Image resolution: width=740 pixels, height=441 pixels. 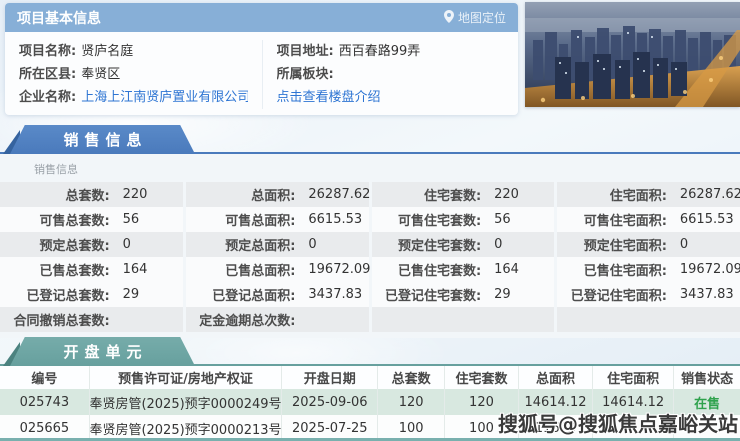 I want to click on stat-sellable-res-units: 可售住宅套数: 56, so click(x=463, y=219).